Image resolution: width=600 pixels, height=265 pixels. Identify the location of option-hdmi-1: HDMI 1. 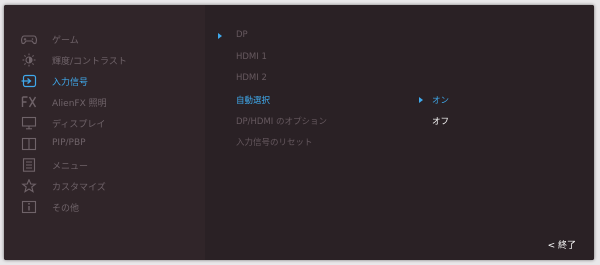
(251, 57).